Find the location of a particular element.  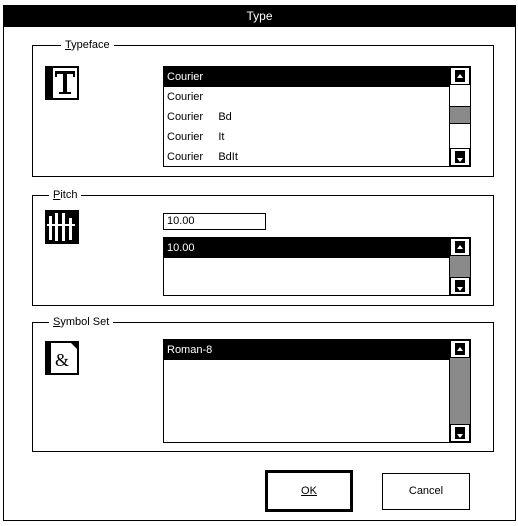

symbol-set-icon: & is located at coordinates (62, 358).